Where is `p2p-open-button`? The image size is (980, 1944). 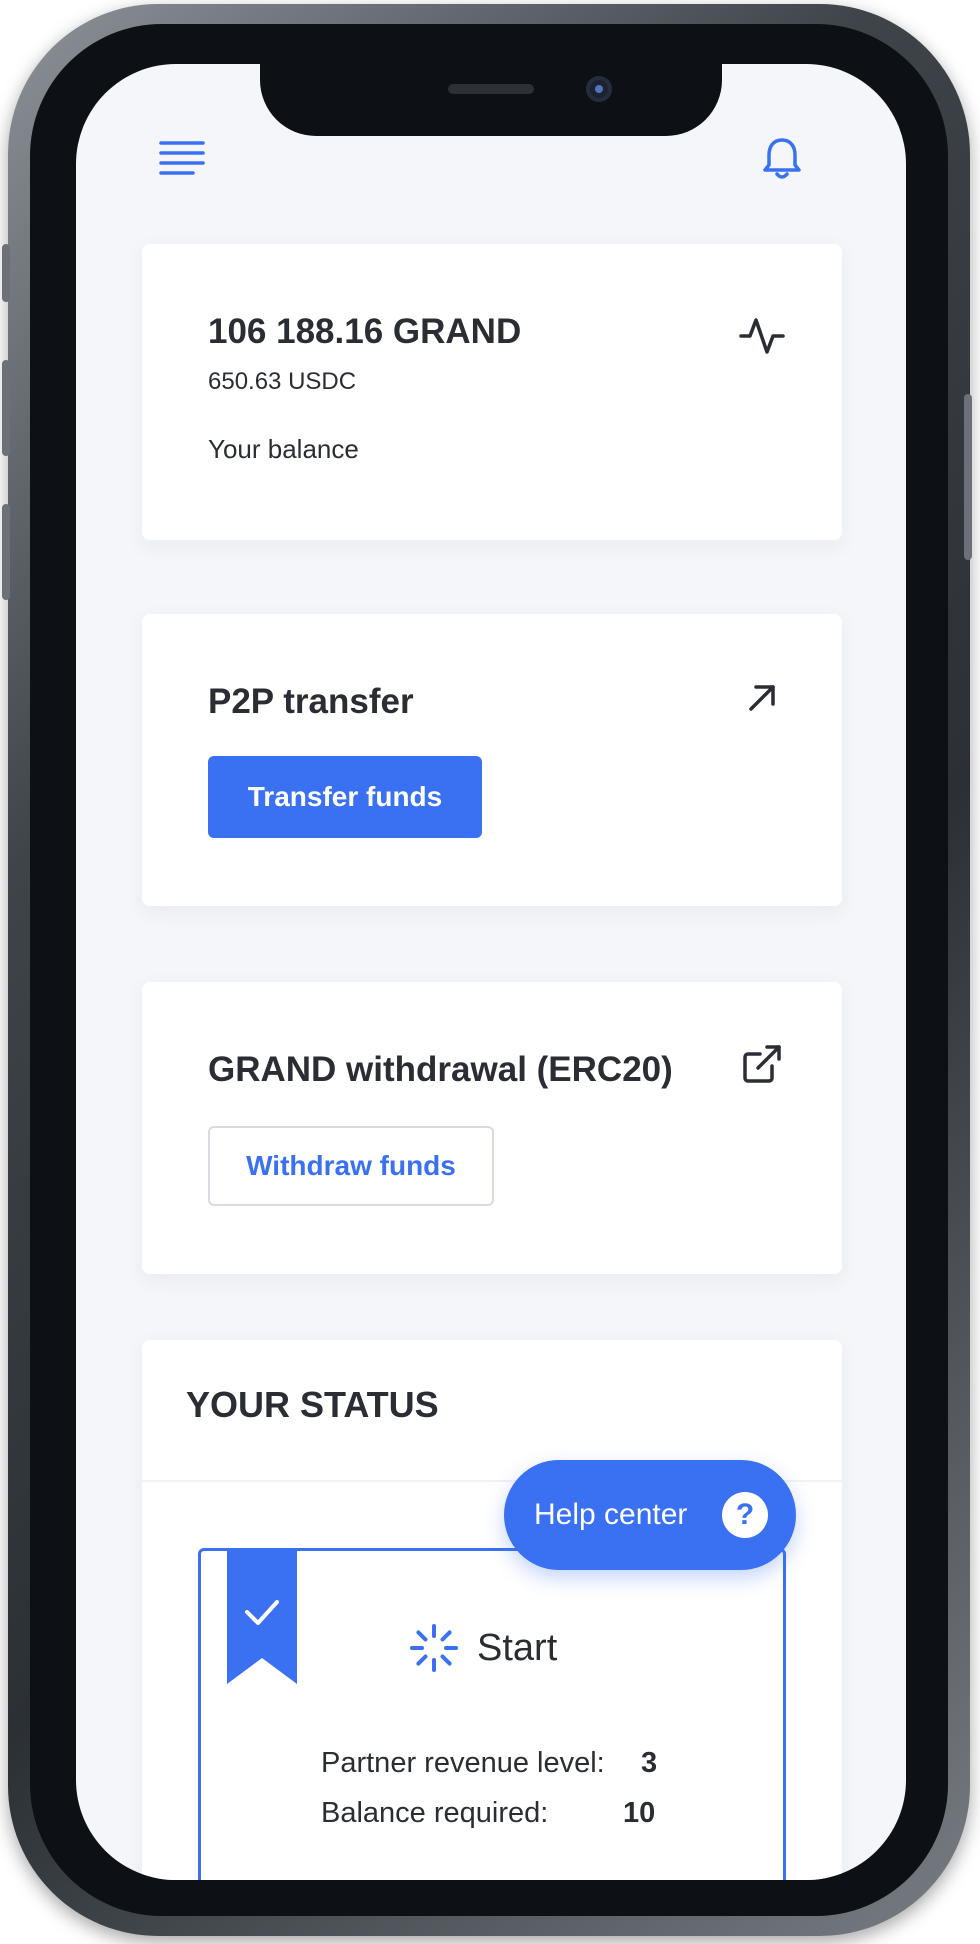 p2p-open-button is located at coordinates (762, 698).